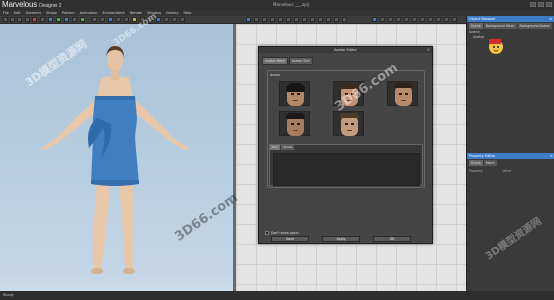 Image resolution: width=554 pixels, height=300 pixels. What do you see at coordinates (428, 50) in the screenshot?
I see `close-icon: ×` at bounding box center [428, 50].